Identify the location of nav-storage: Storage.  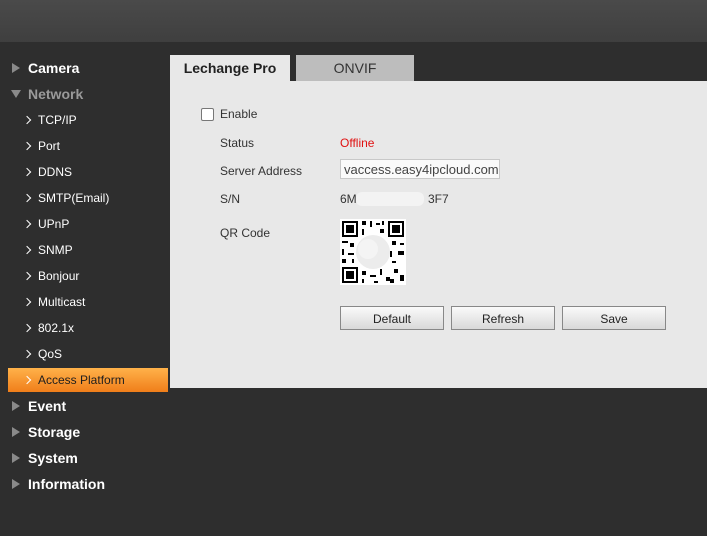
(85, 432).